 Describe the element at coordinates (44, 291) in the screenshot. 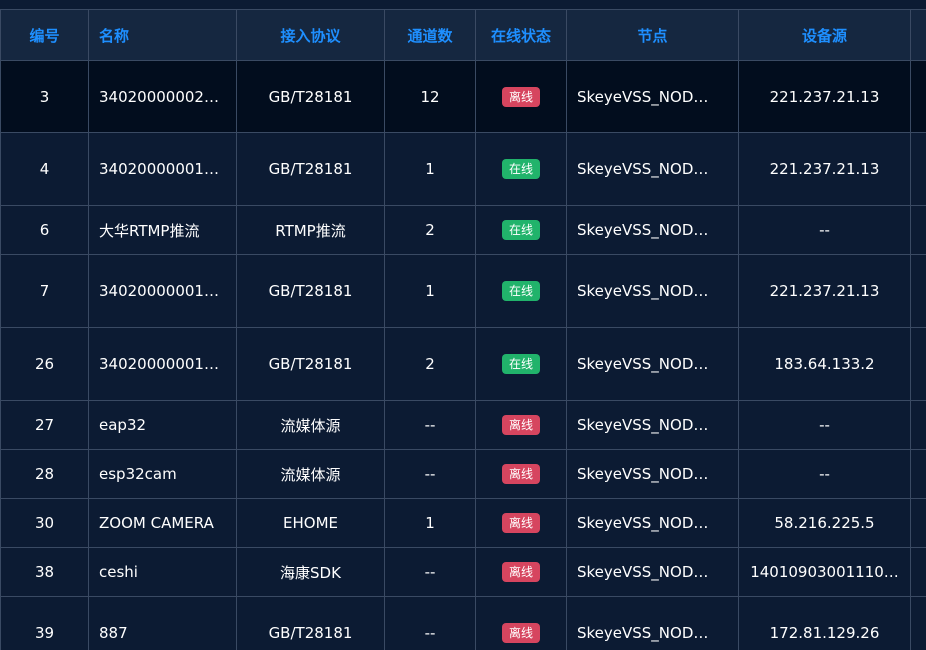

I see `cell-id: 7` at that location.